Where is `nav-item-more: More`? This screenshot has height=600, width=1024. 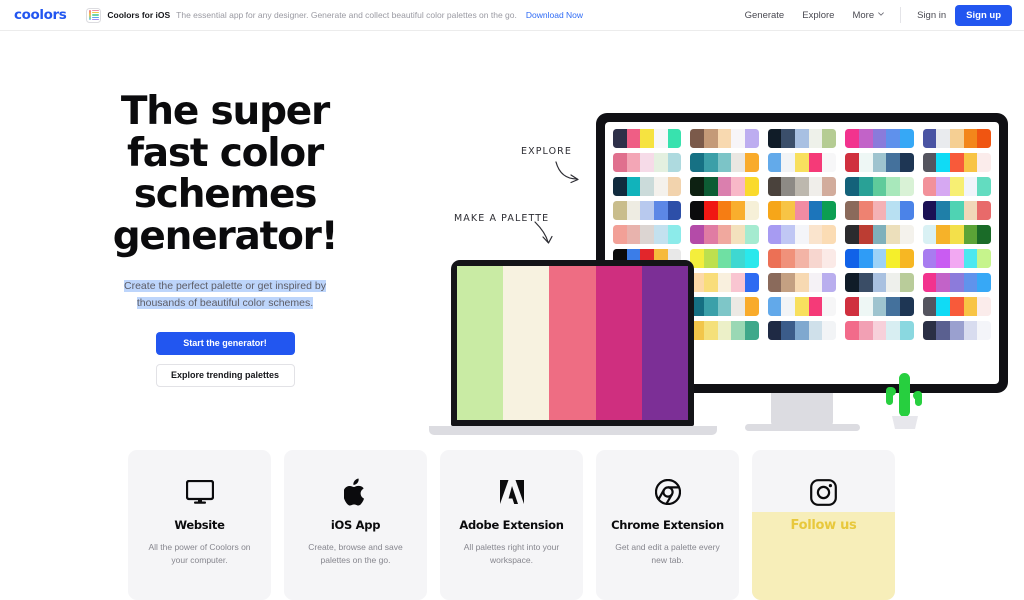 nav-item-more: More is located at coordinates (868, 15).